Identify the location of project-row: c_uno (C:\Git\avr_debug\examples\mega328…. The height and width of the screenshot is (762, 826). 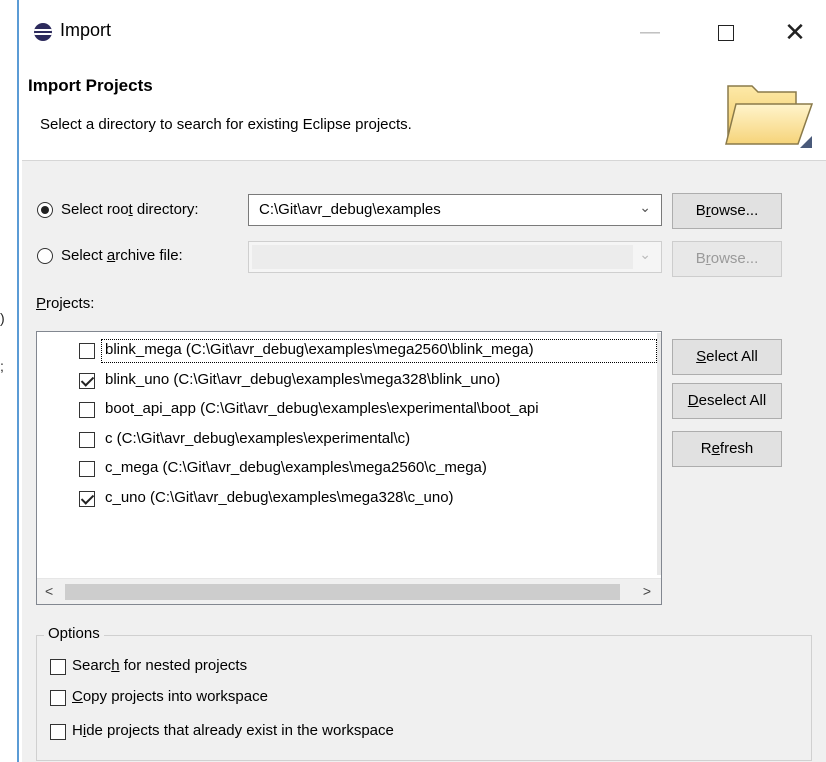
(349, 501).